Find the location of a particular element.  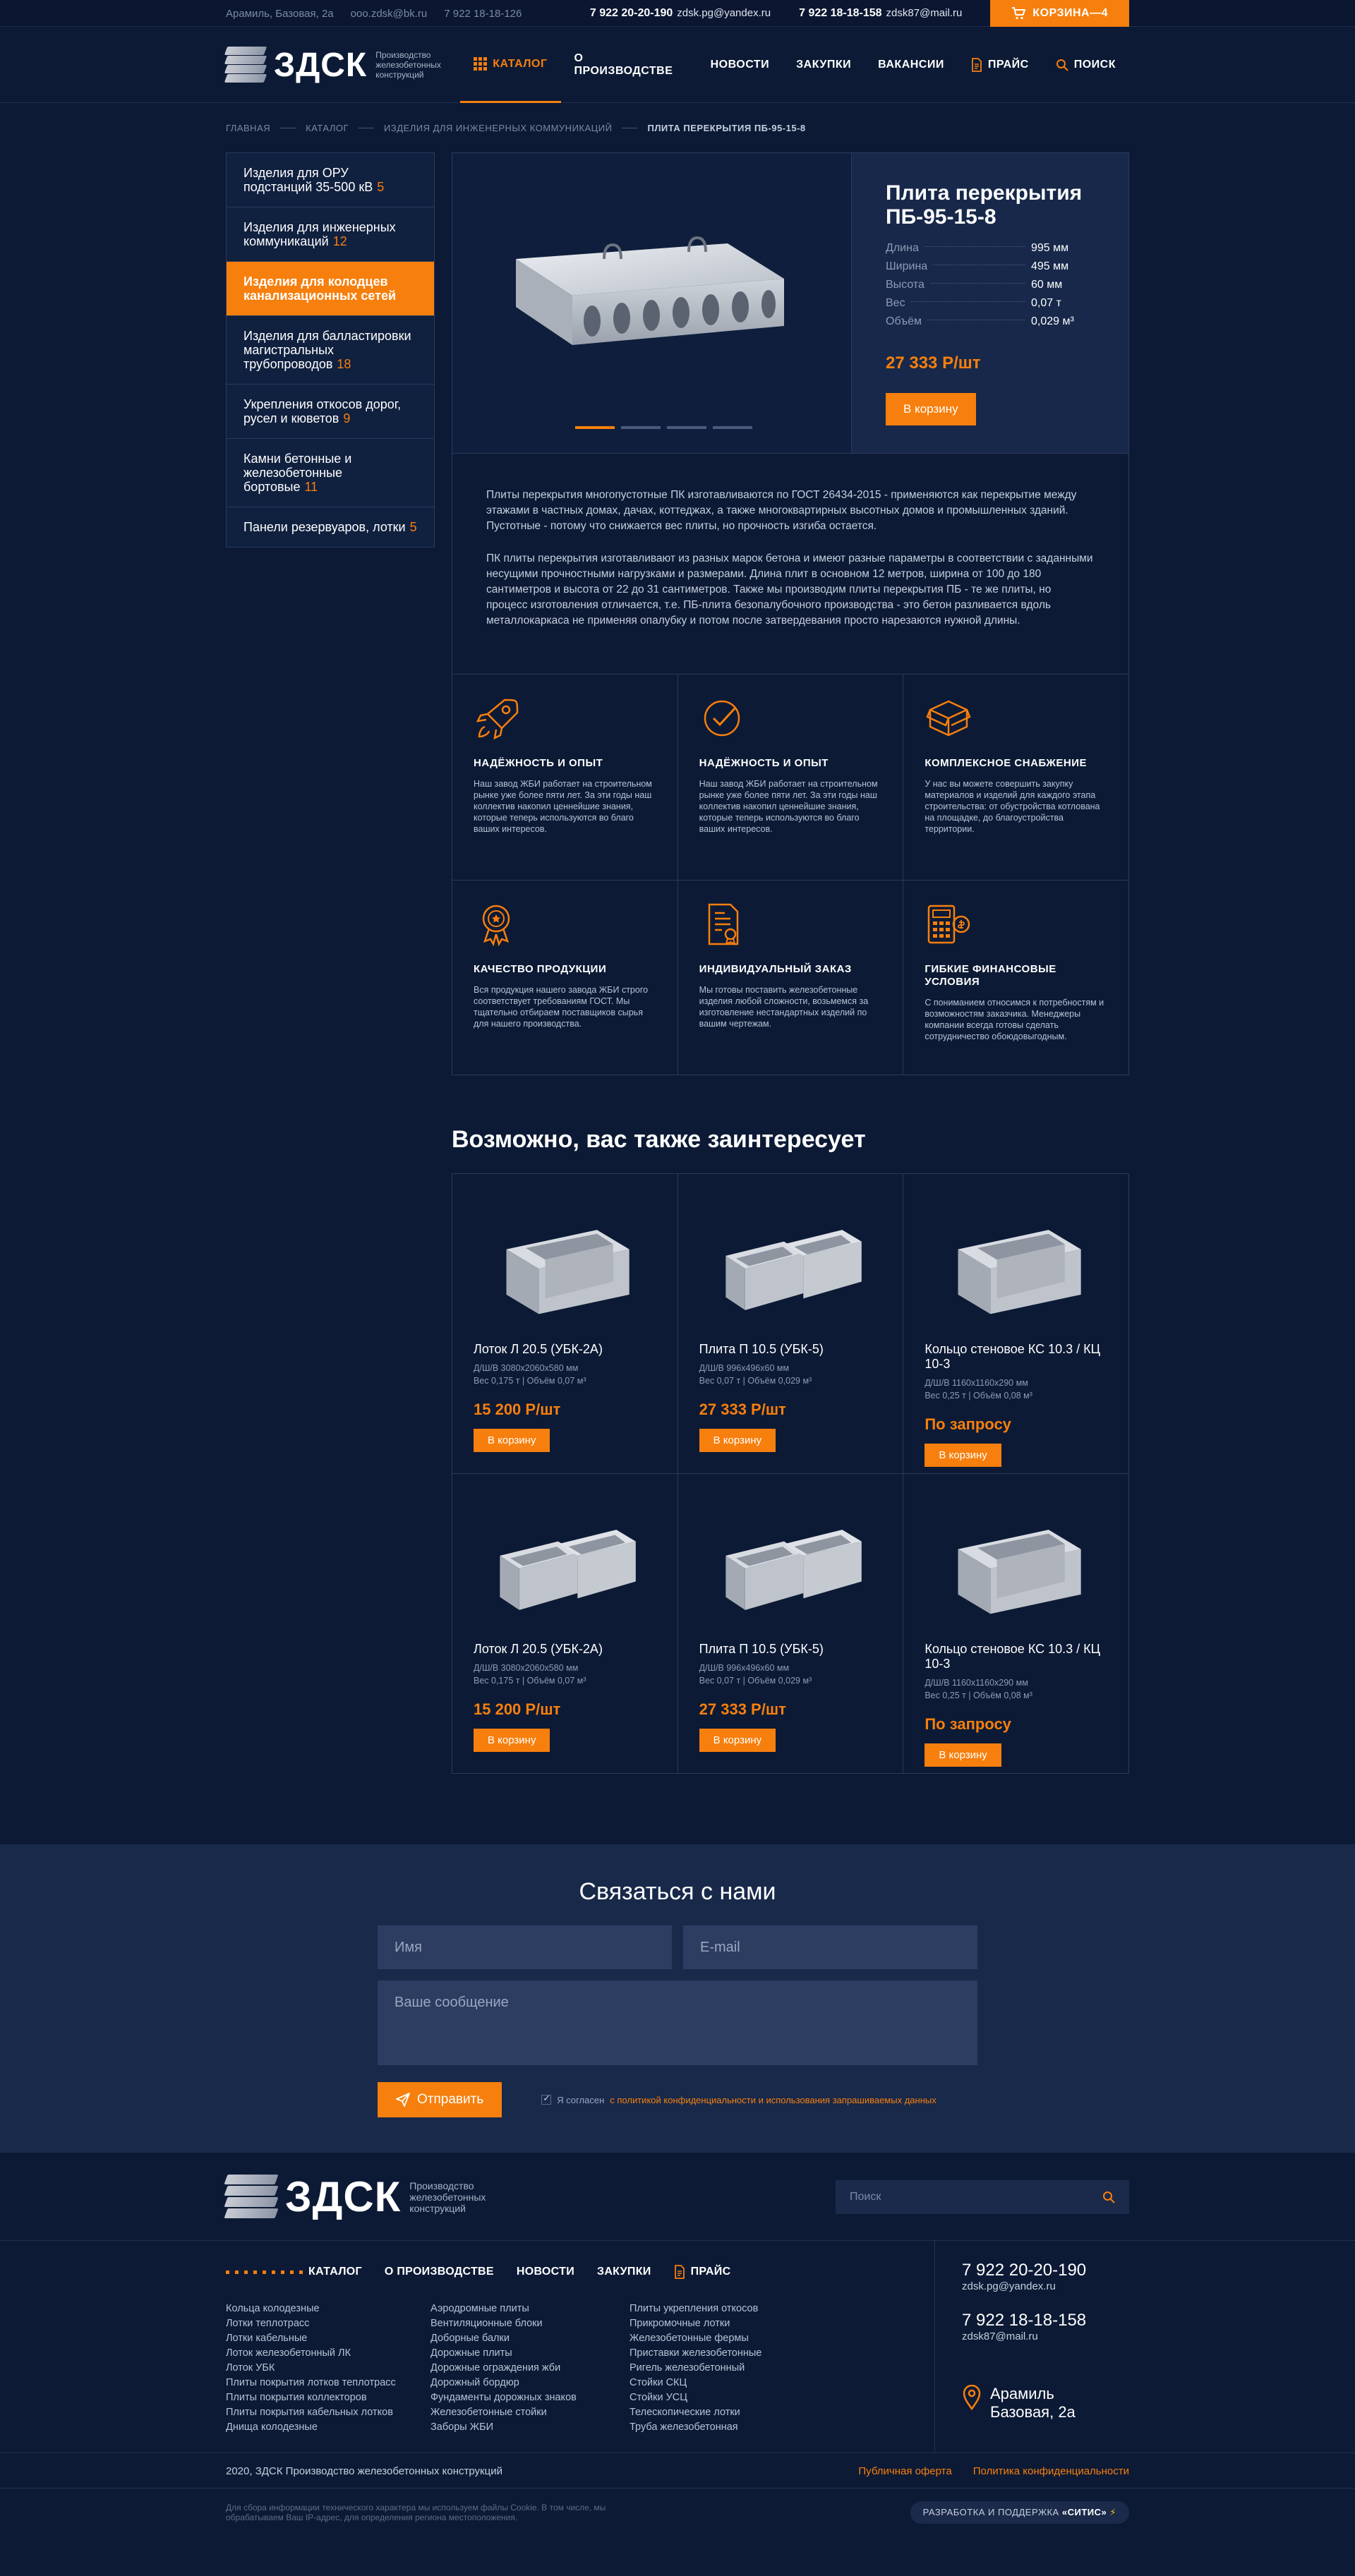

sidebar-item-engineering: Изделия для инженерных коммуникаций 12 is located at coordinates (330, 235).